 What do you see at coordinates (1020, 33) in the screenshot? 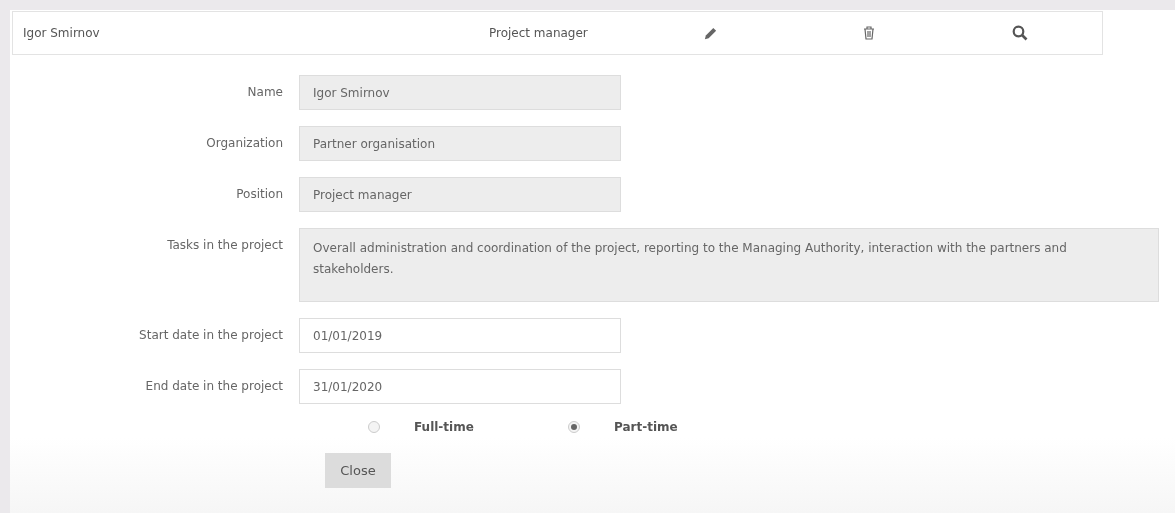
I see `search-icon` at bounding box center [1020, 33].